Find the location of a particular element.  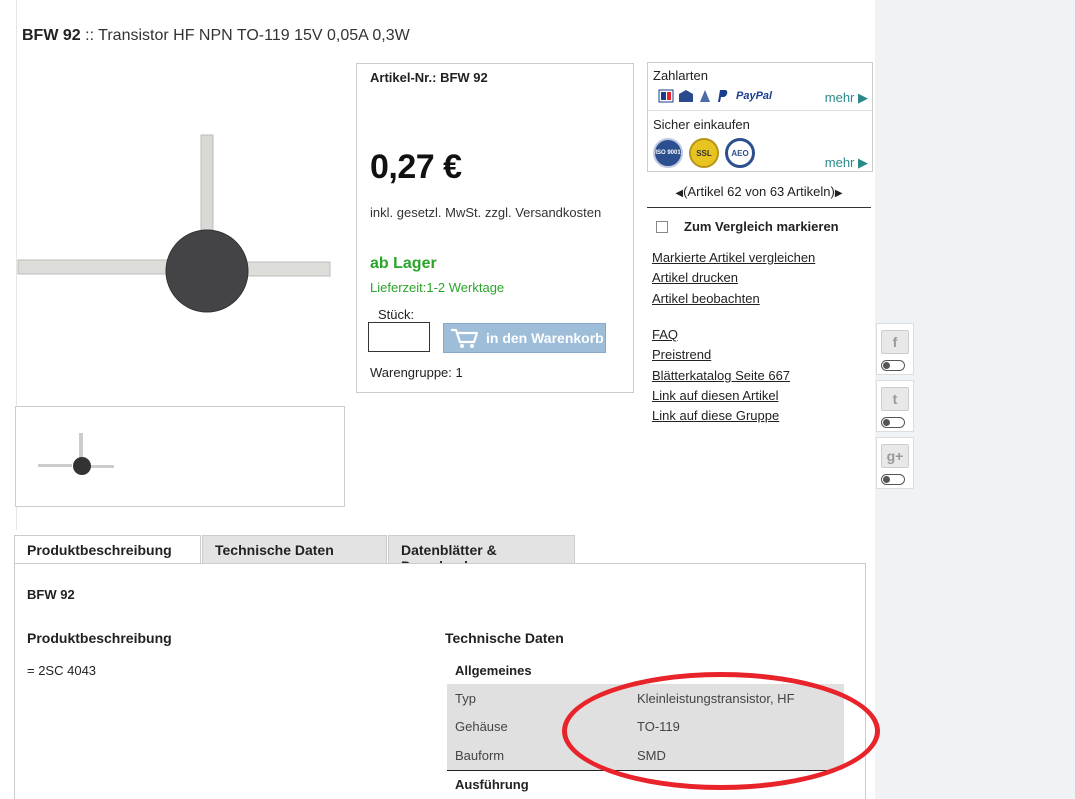

paypal-icon is located at coordinates (723, 96).